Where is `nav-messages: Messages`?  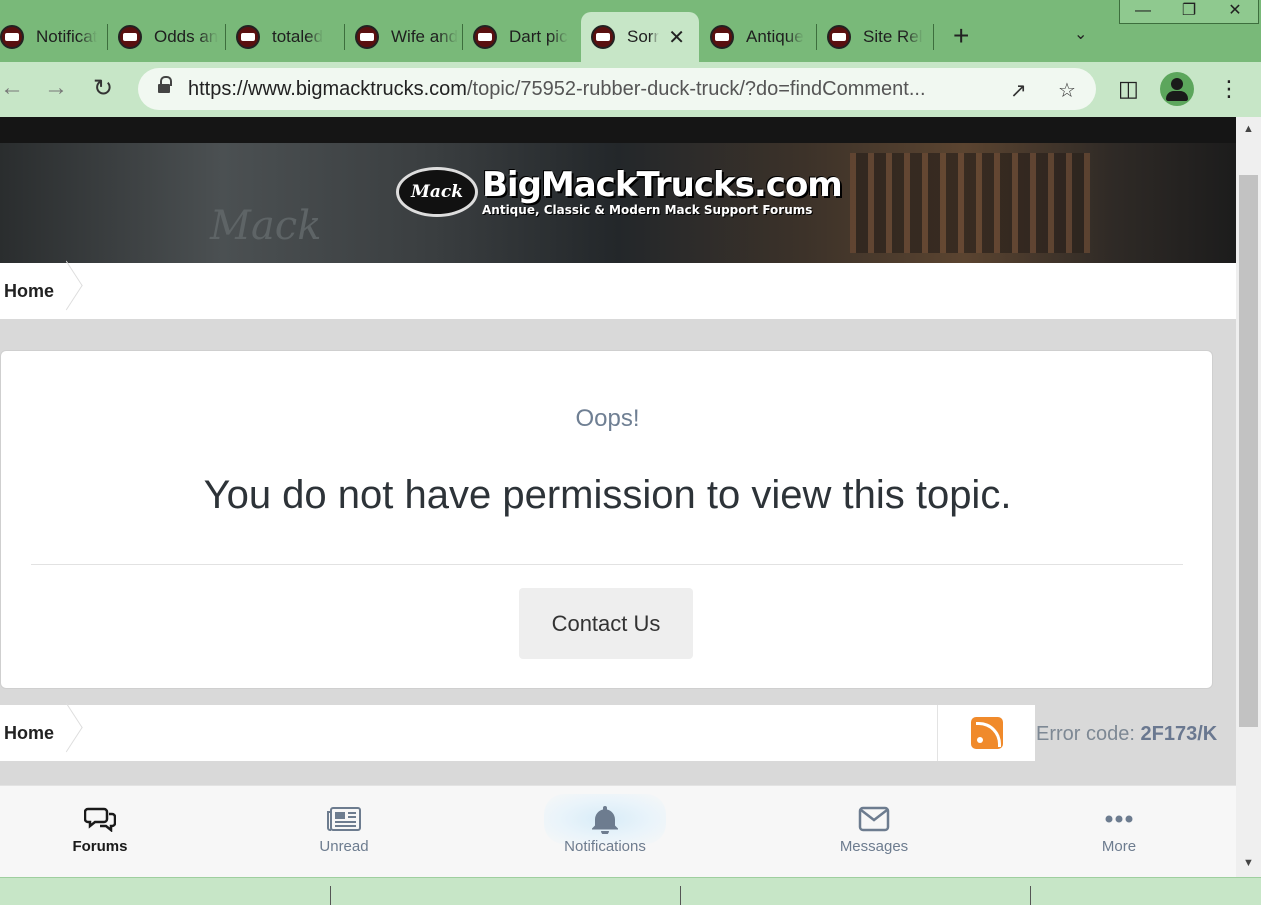
nav-messages: Messages is located at coordinates (874, 827).